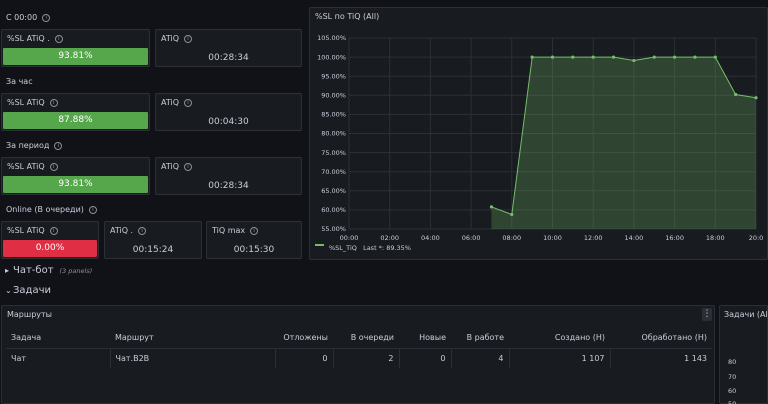 This screenshot has width=768, height=404. Describe the element at coordinates (471, 238) in the screenshot. I see `x-tick-label: 06:00` at that location.